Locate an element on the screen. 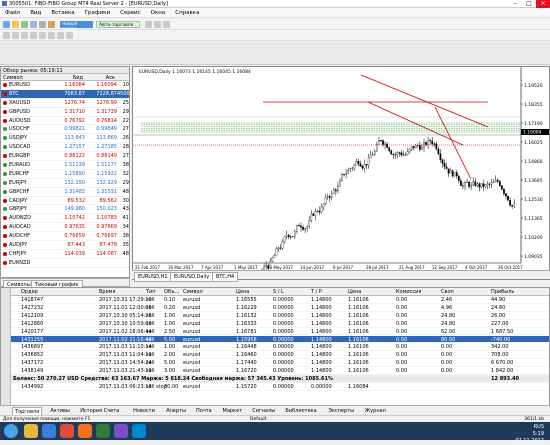 The width and height of the screenshot is (550, 445). market-watch-row: AUDNZD 1.10742 1.10783 41 is located at coordinates (65, 219).